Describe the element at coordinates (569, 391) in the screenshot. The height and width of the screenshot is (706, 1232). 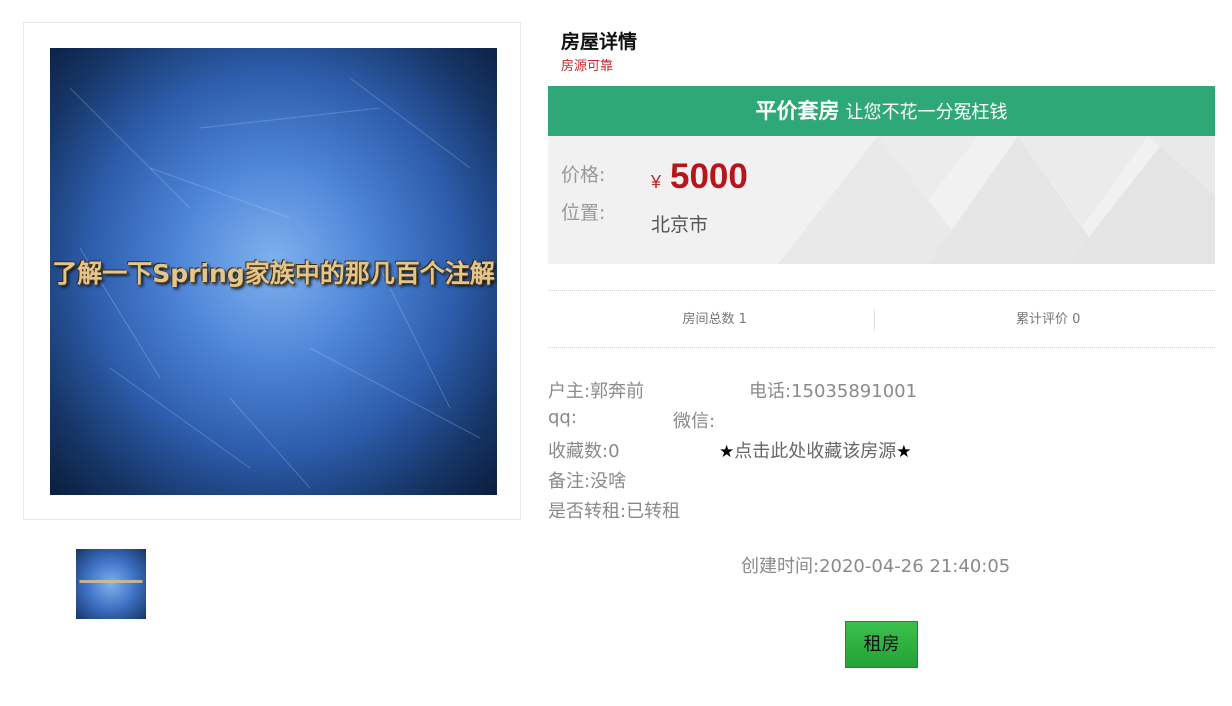
I see `owner-label: 户主:` at that location.